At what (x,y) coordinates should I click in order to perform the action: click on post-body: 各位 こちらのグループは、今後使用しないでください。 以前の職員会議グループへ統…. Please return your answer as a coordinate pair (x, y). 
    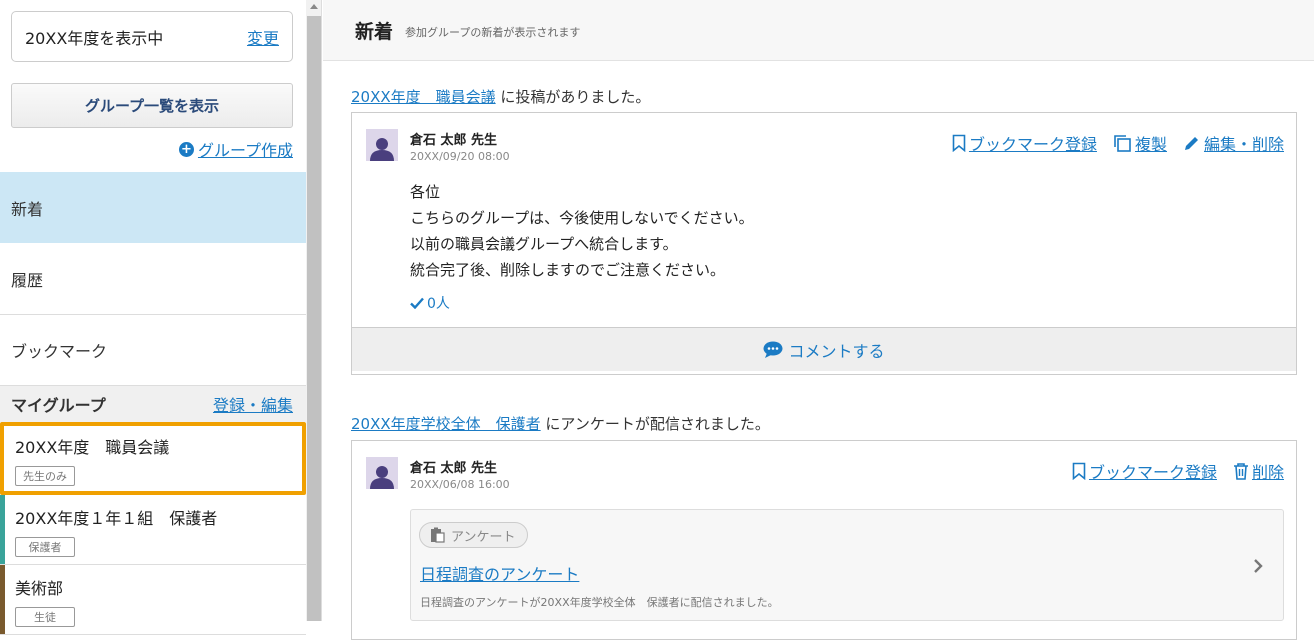
    Looking at the image, I should click on (824, 227).